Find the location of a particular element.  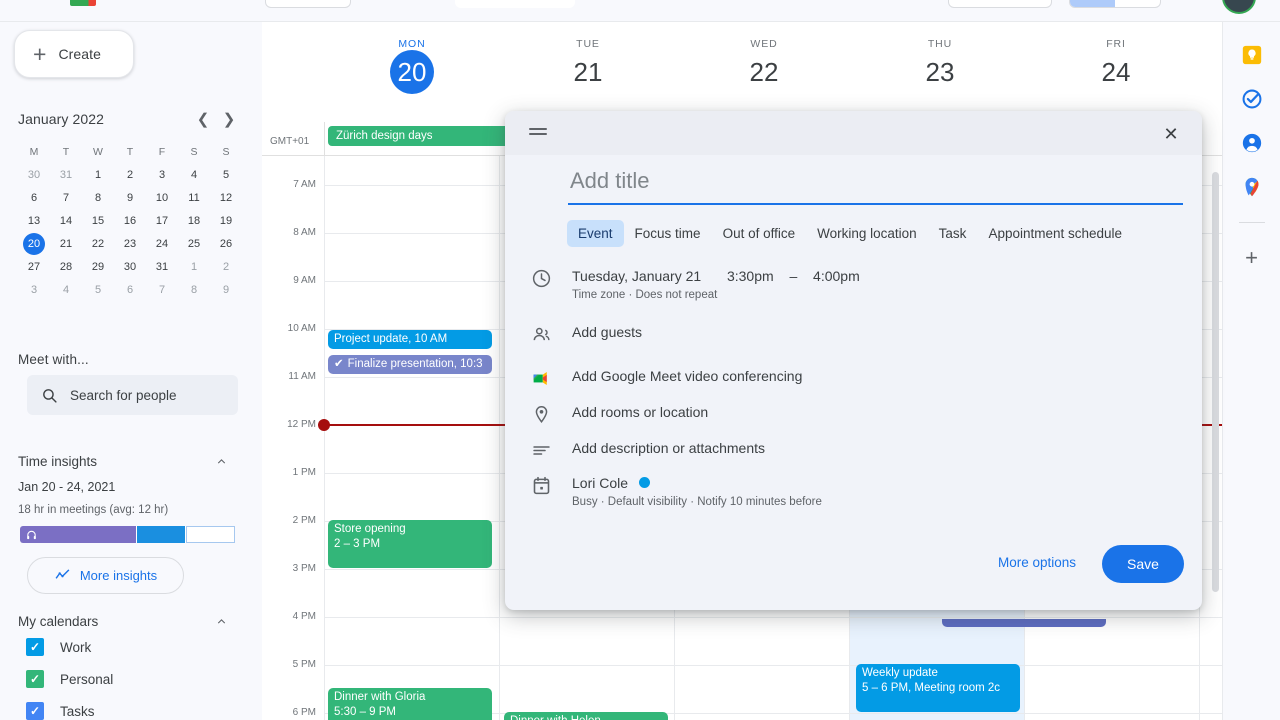

google-keep-icon is located at coordinates (1252, 55).